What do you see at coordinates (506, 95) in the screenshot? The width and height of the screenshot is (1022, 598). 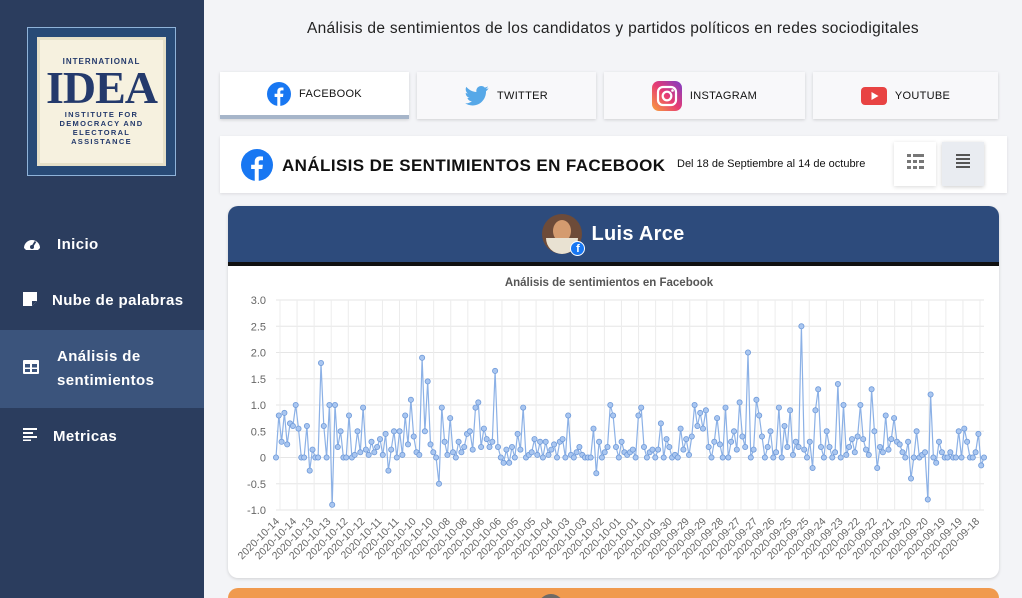 I see `tab-twitter: TWITTER` at bounding box center [506, 95].